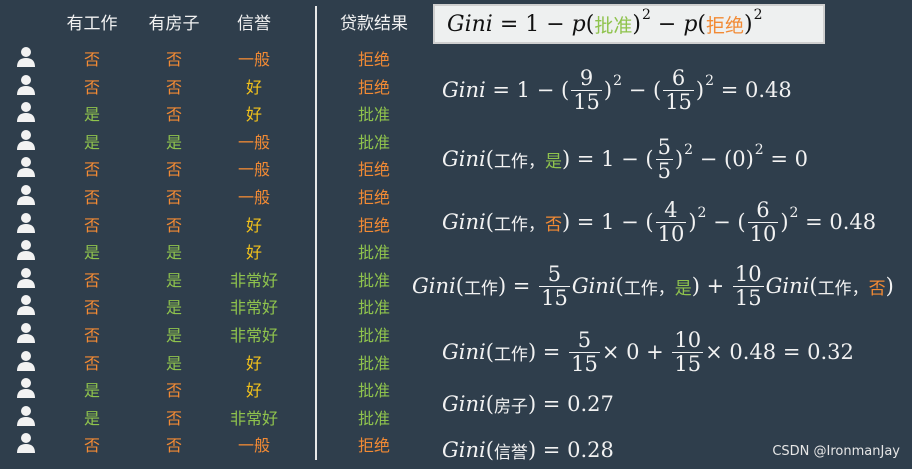 This screenshot has width=912, height=469. Describe the element at coordinates (590, 404) in the screenshot. I see `result-house: 0.27` at that location.